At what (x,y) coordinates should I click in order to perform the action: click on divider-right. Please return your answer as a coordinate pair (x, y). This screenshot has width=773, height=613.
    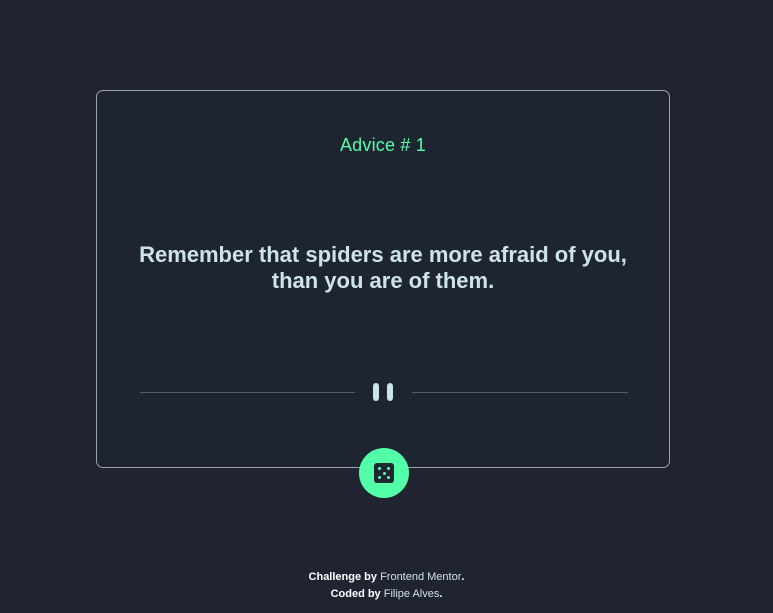
    Looking at the image, I should click on (520, 392).